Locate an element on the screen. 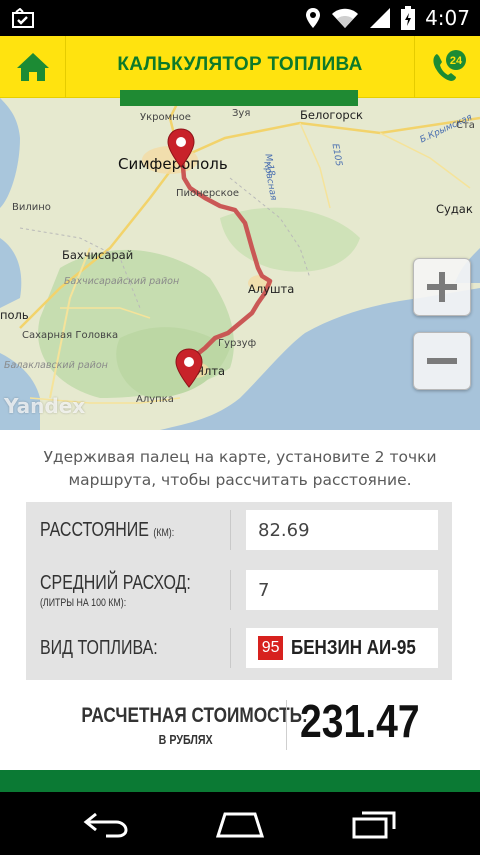 Image resolution: width=480 pixels, height=855 pixels. back-icon is located at coordinates (105, 825).